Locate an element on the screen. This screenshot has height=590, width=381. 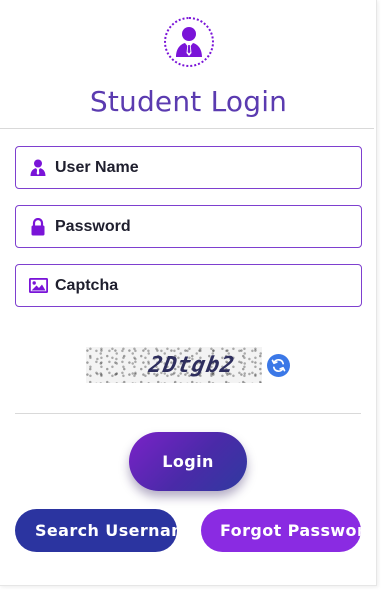
page-title: Student Login is located at coordinates (188, 101).